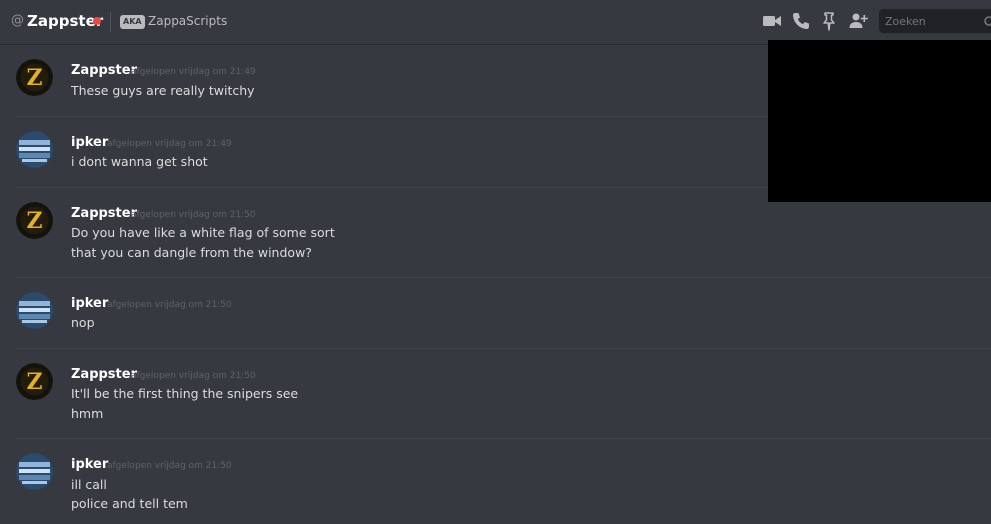 This screenshot has width=991, height=524. I want to click on add-friend-icon, so click(858, 21).